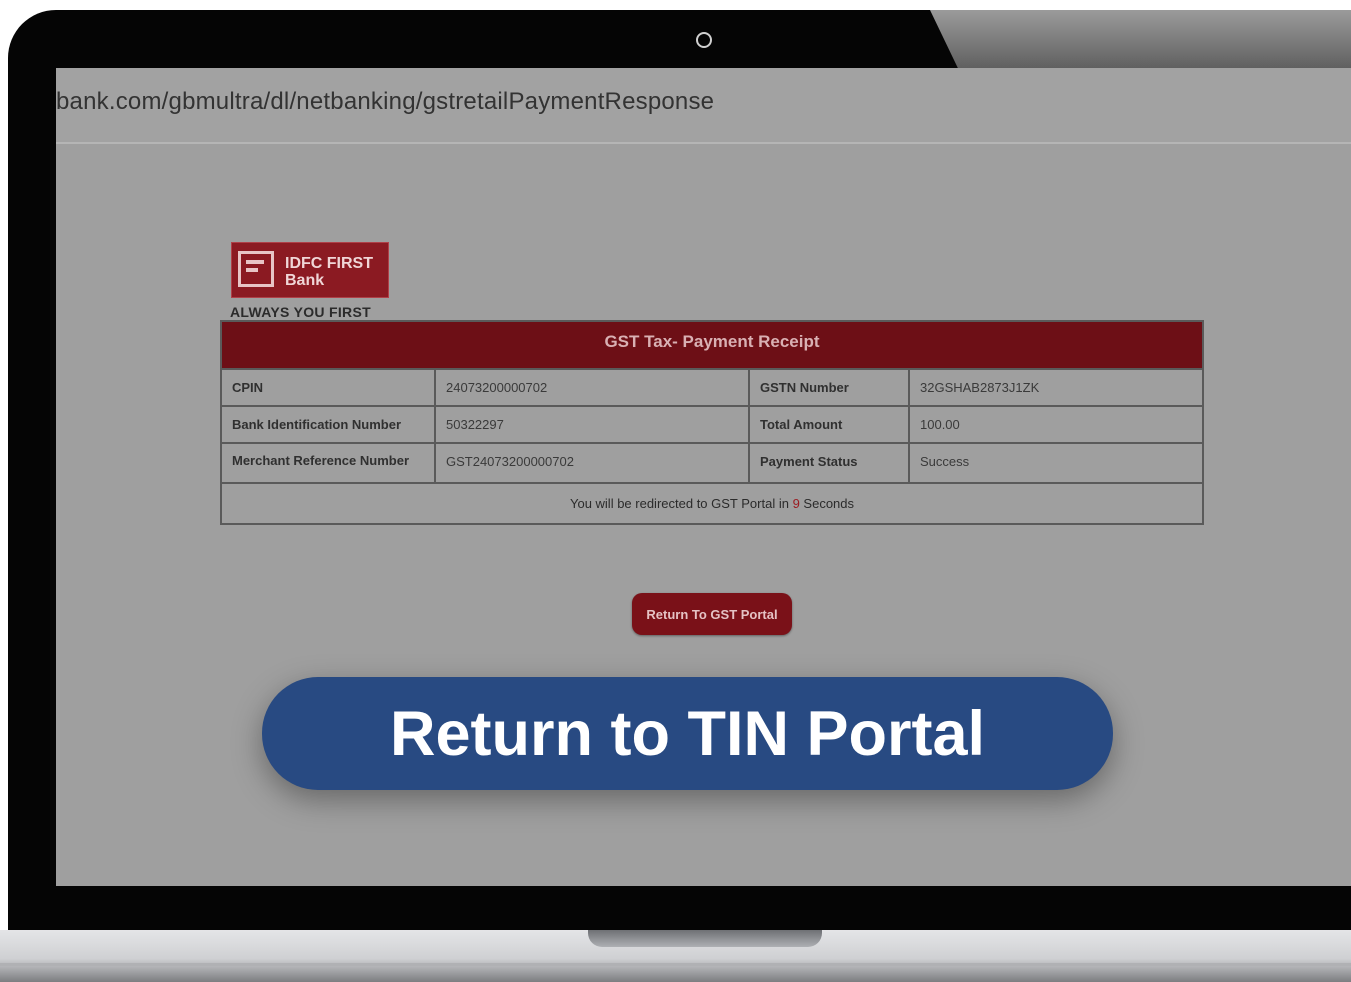 This screenshot has width=1351, height=982. What do you see at coordinates (592, 387) in the screenshot?
I see `cpin-value: 24073200000702` at bounding box center [592, 387].